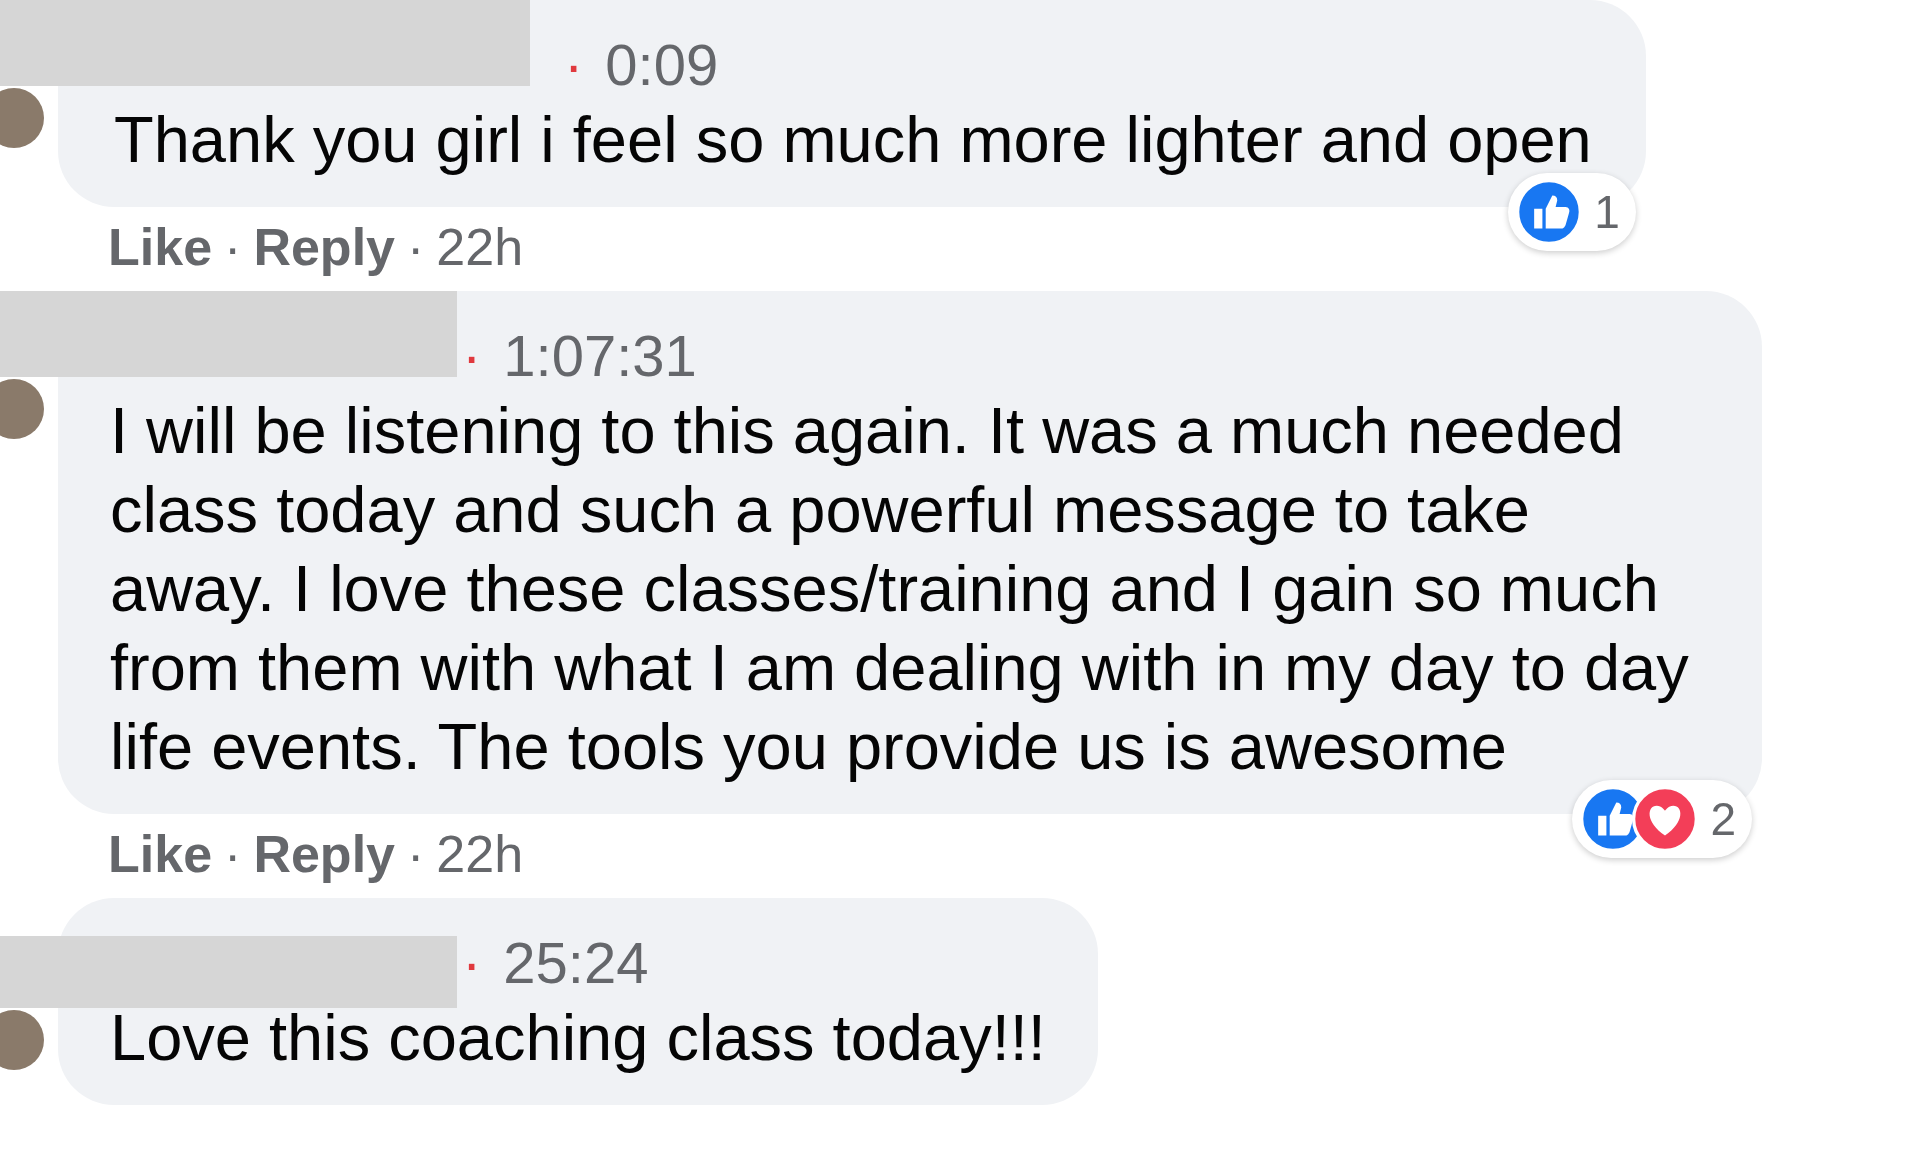 This screenshot has width=1920, height=1165. What do you see at coordinates (1662, 819) in the screenshot?
I see `reaction-badge: 2` at bounding box center [1662, 819].